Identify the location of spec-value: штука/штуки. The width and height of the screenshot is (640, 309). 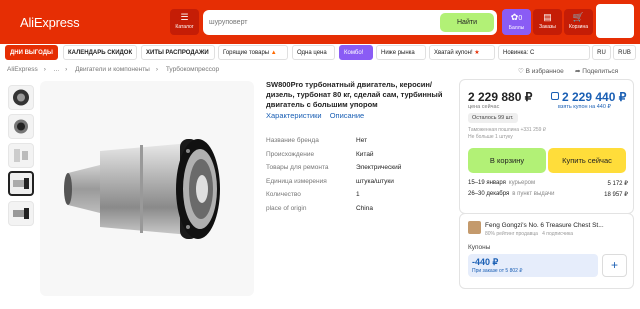
(375, 181).